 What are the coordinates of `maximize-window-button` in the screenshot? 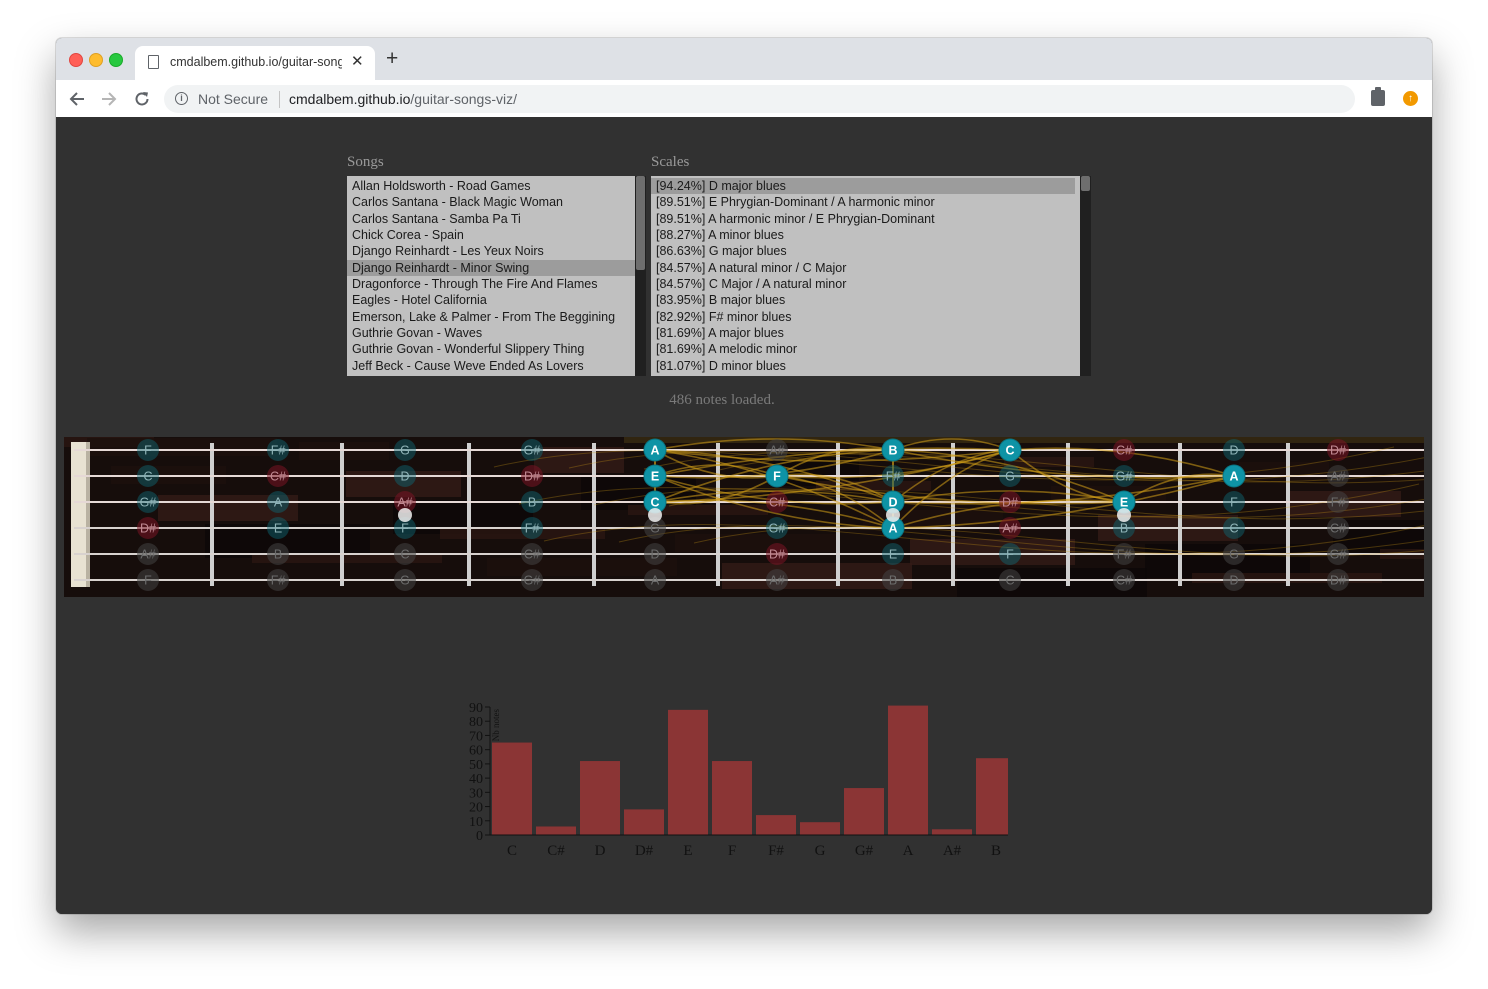 It's located at (116, 60).